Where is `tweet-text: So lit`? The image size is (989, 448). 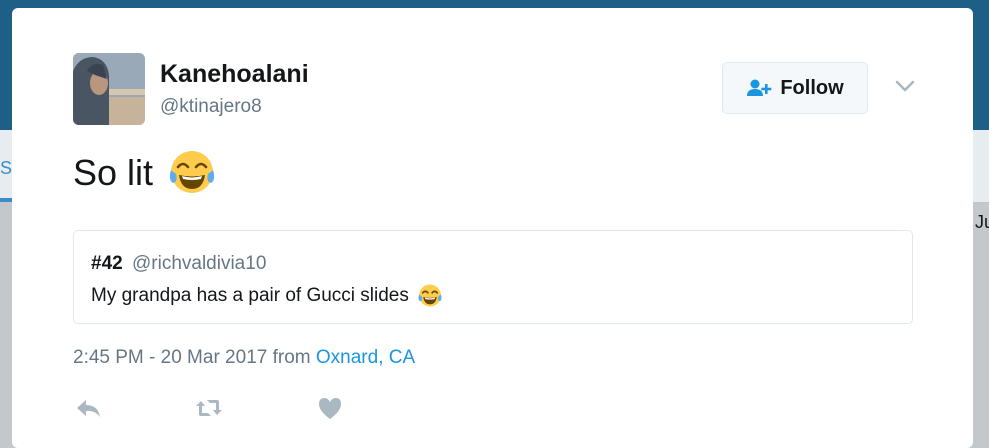 tweet-text: So lit is located at coordinates (113, 172).